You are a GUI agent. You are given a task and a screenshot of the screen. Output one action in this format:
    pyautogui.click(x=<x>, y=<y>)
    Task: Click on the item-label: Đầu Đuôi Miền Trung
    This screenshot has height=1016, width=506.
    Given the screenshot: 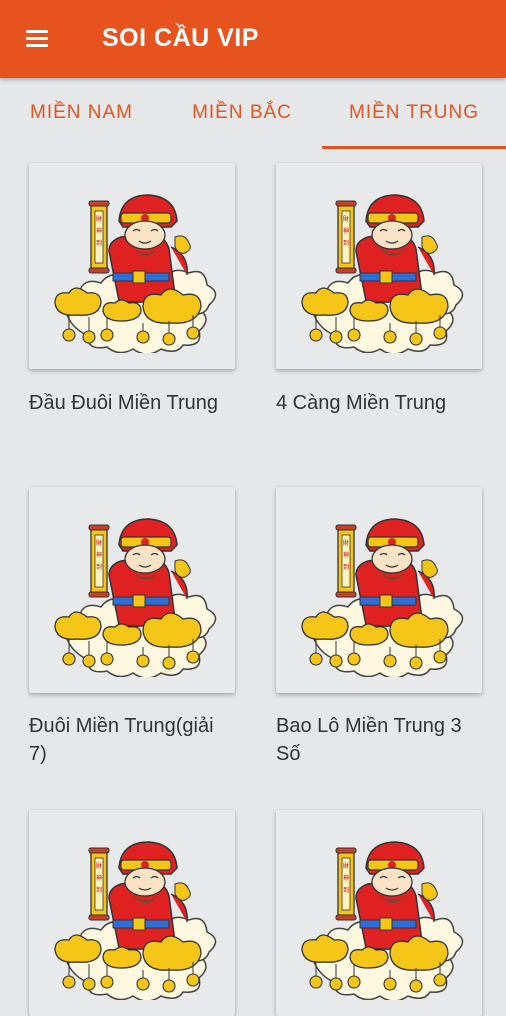 What is the action you would take?
    pyautogui.click(x=124, y=403)
    